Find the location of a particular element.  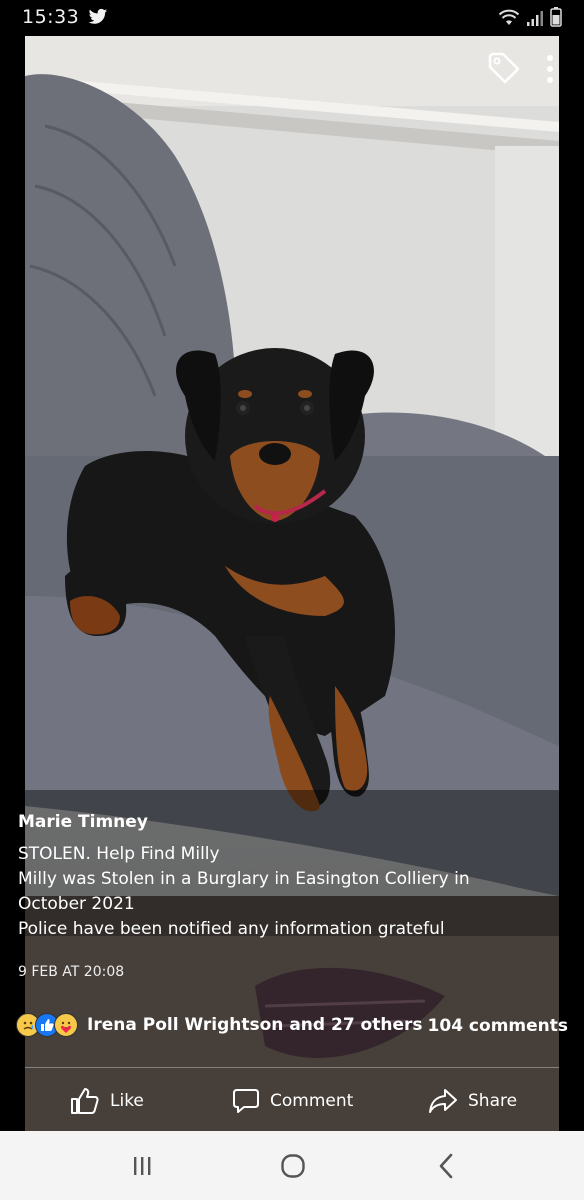

recents-icon is located at coordinates (142, 1166).